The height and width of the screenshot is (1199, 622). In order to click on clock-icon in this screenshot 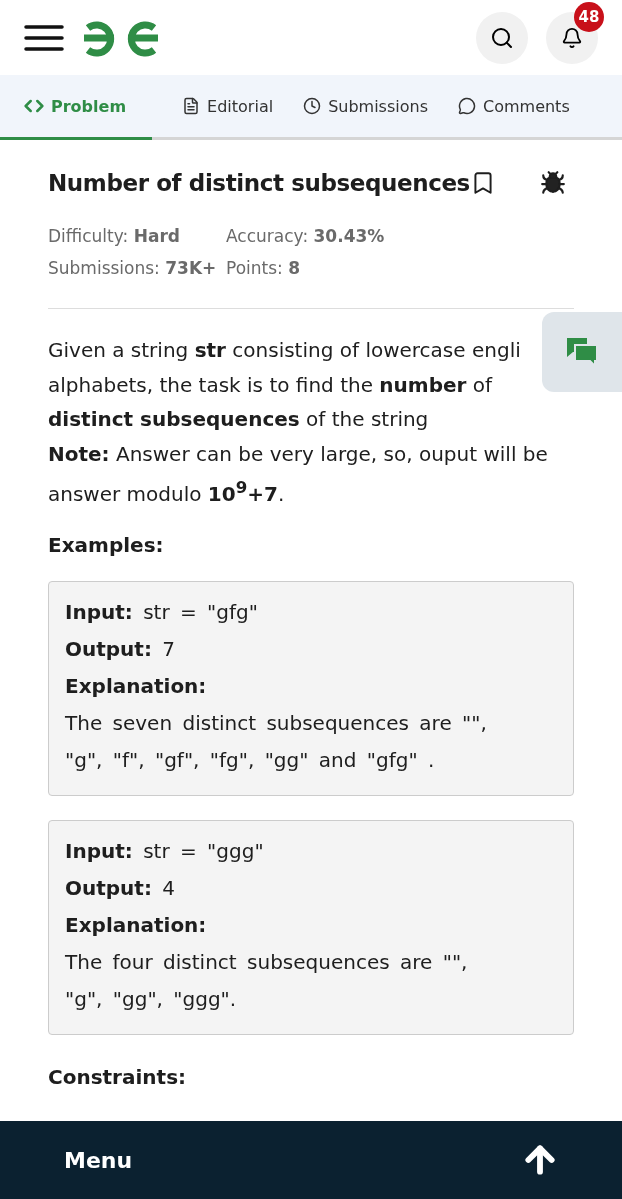, I will do `click(312, 106)`.